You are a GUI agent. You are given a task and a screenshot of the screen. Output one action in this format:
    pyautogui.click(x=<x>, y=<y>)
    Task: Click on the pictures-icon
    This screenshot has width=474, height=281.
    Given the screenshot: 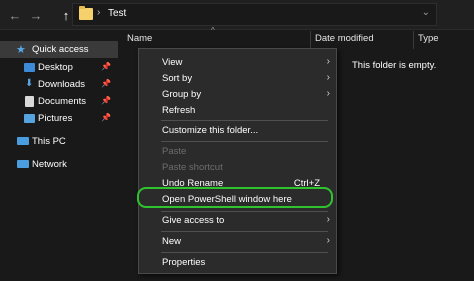 What is the action you would take?
    pyautogui.click(x=29, y=118)
    